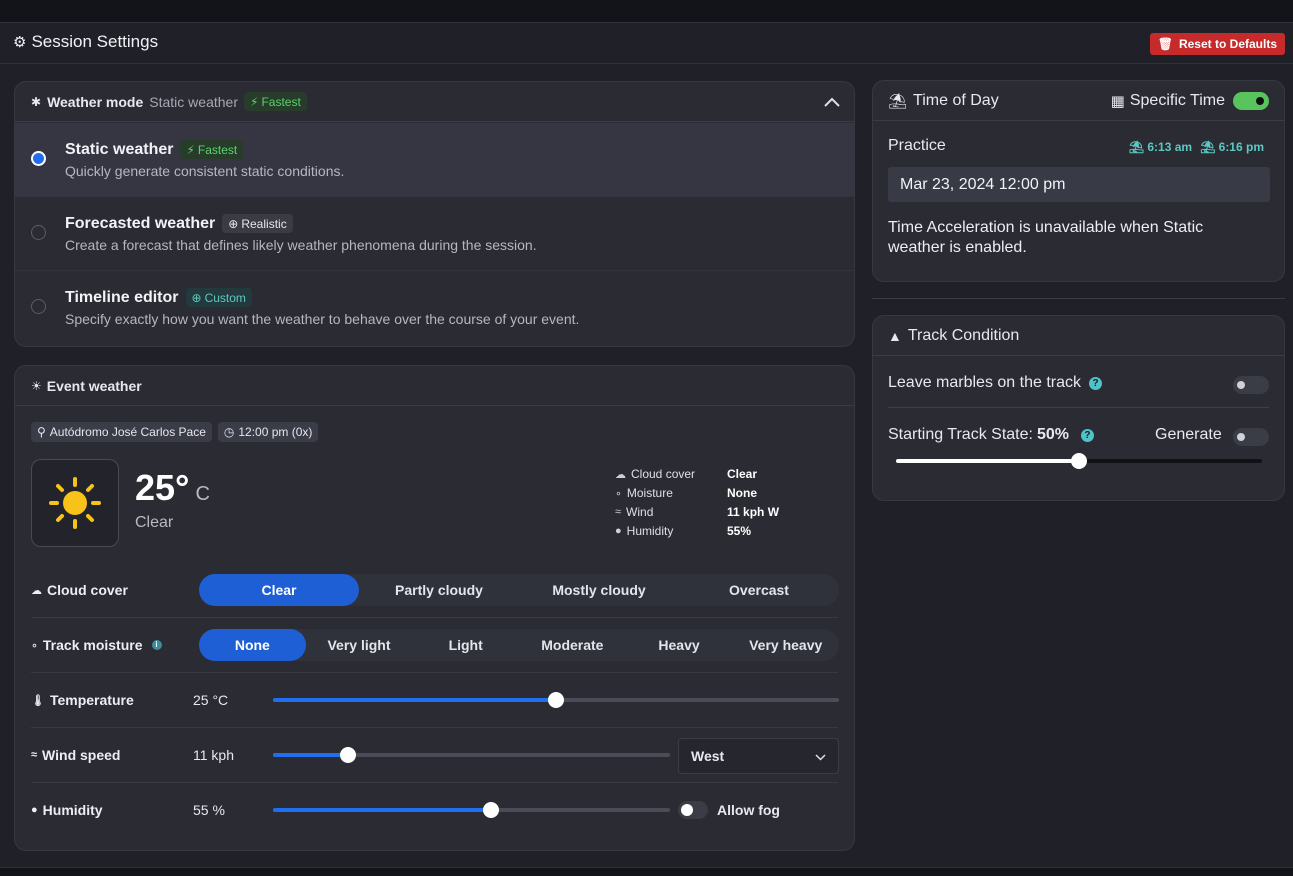 This screenshot has height=876, width=1293. What do you see at coordinates (121, 432) in the screenshot?
I see `track-chip: ⚲ Autódromo José Carlos Pace` at bounding box center [121, 432].